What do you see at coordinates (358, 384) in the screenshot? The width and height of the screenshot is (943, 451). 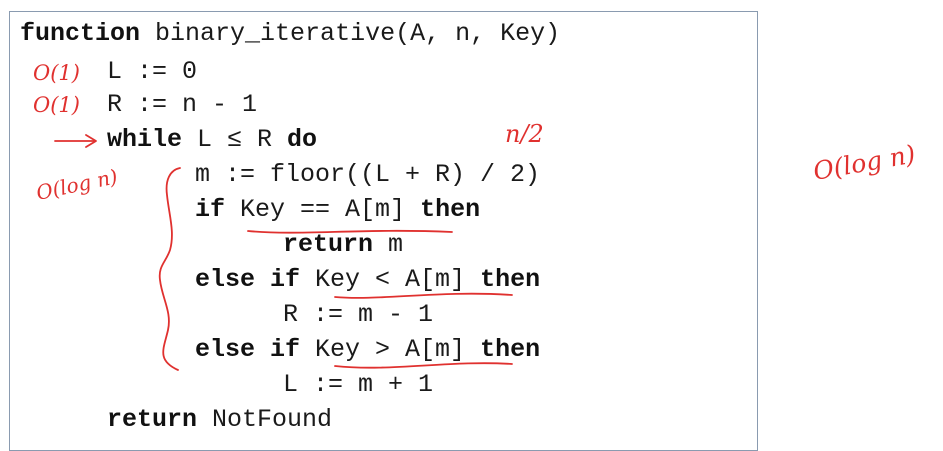 I see `code-line-update-l: L := m + 1` at bounding box center [358, 384].